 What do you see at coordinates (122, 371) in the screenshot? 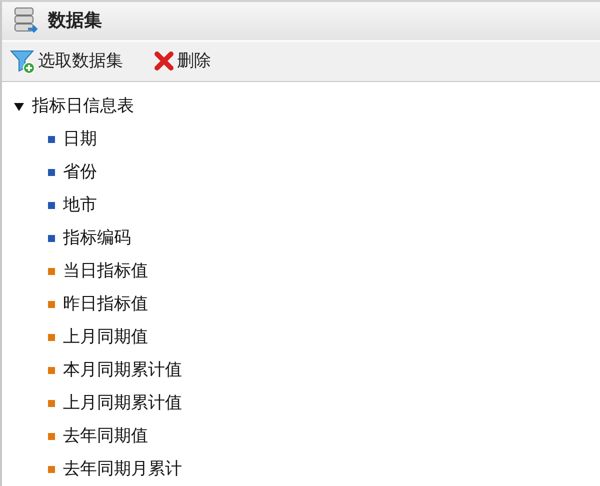
I see `field-label: 本月同期累计值` at bounding box center [122, 371].